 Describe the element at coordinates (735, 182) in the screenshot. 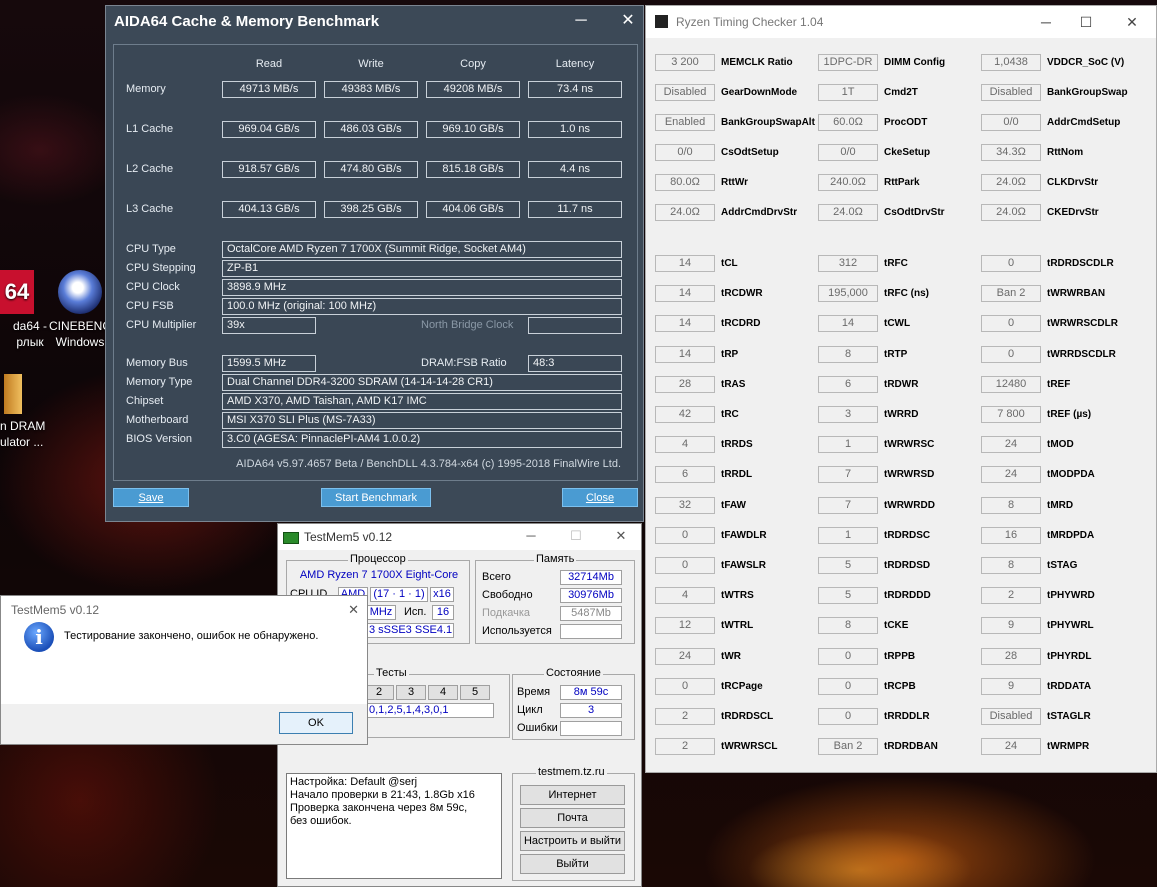

I see `timing-label: RttWr` at that location.